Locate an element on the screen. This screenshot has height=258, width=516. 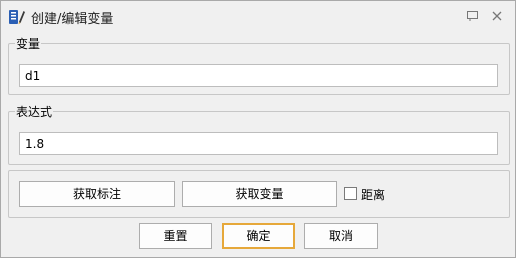
cancel-button: 取消 is located at coordinates (341, 236).